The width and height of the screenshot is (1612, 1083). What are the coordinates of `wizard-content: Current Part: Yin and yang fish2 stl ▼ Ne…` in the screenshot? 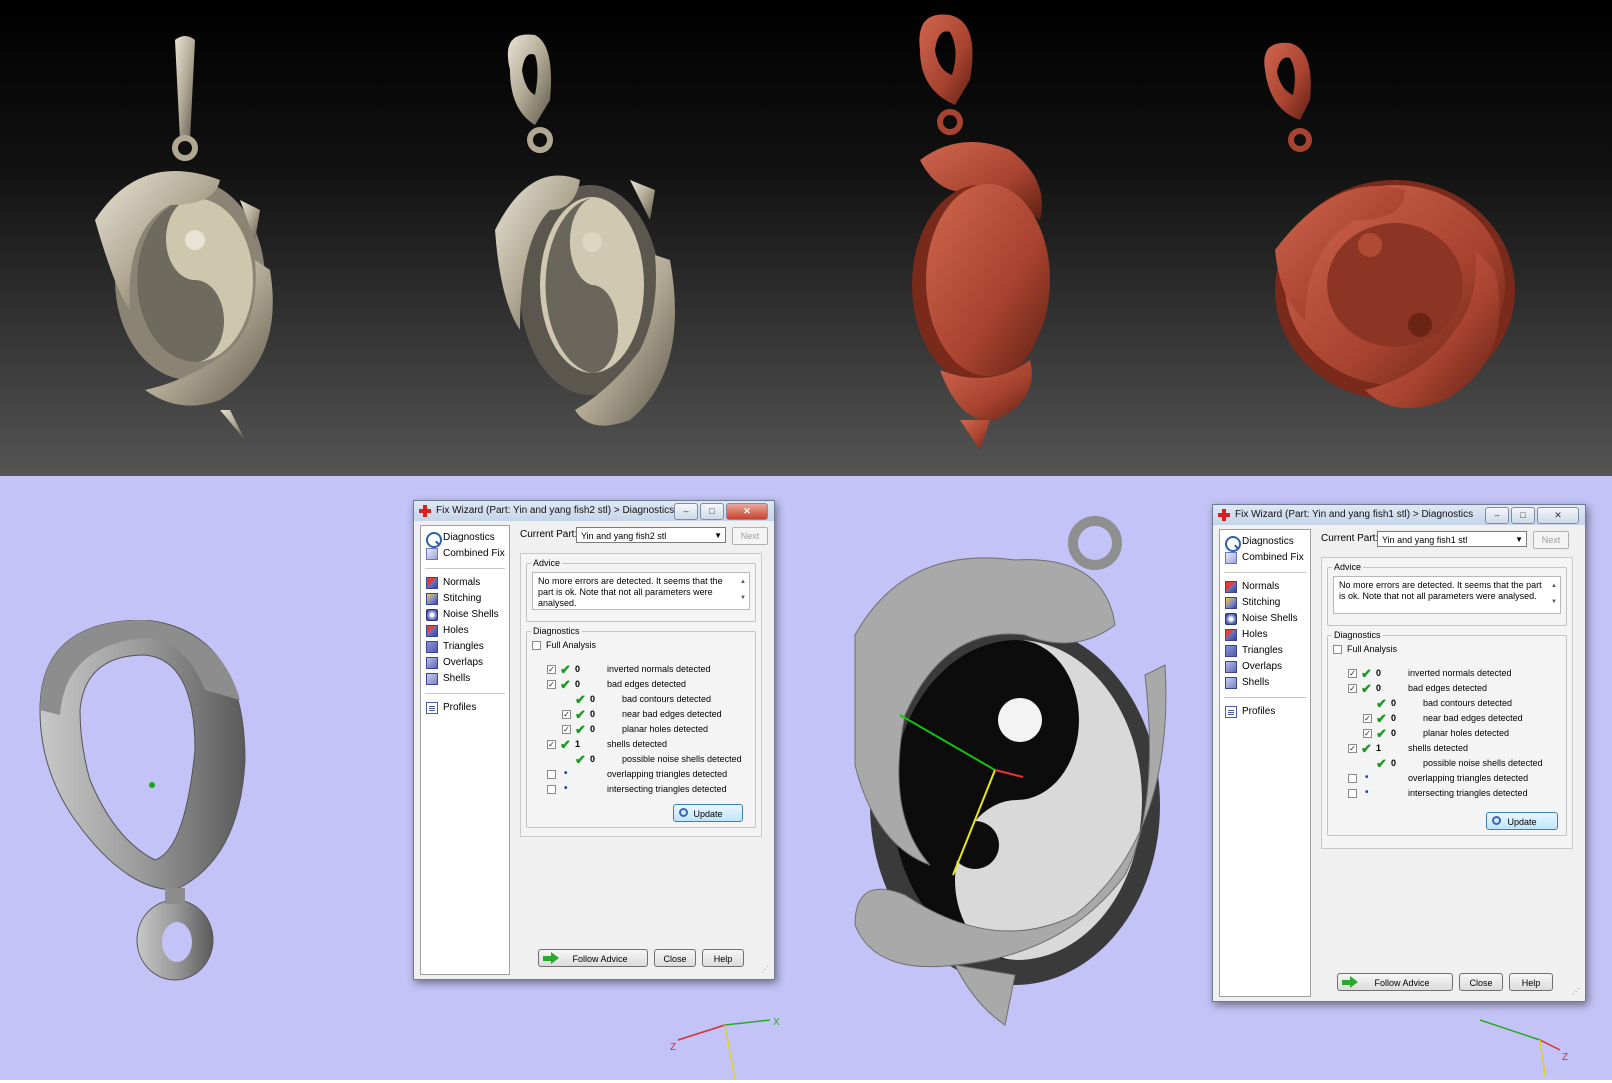 It's located at (641, 750).